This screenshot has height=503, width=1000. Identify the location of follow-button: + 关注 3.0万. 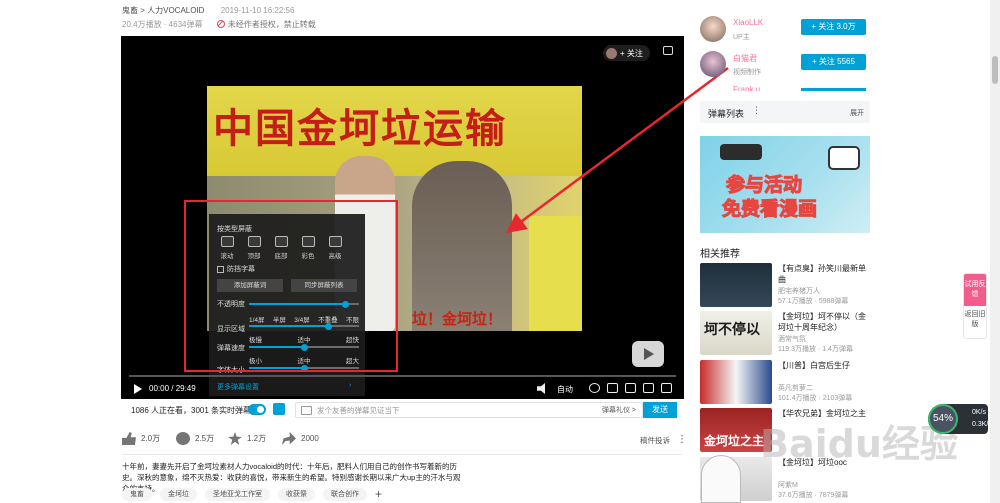
(833, 27).